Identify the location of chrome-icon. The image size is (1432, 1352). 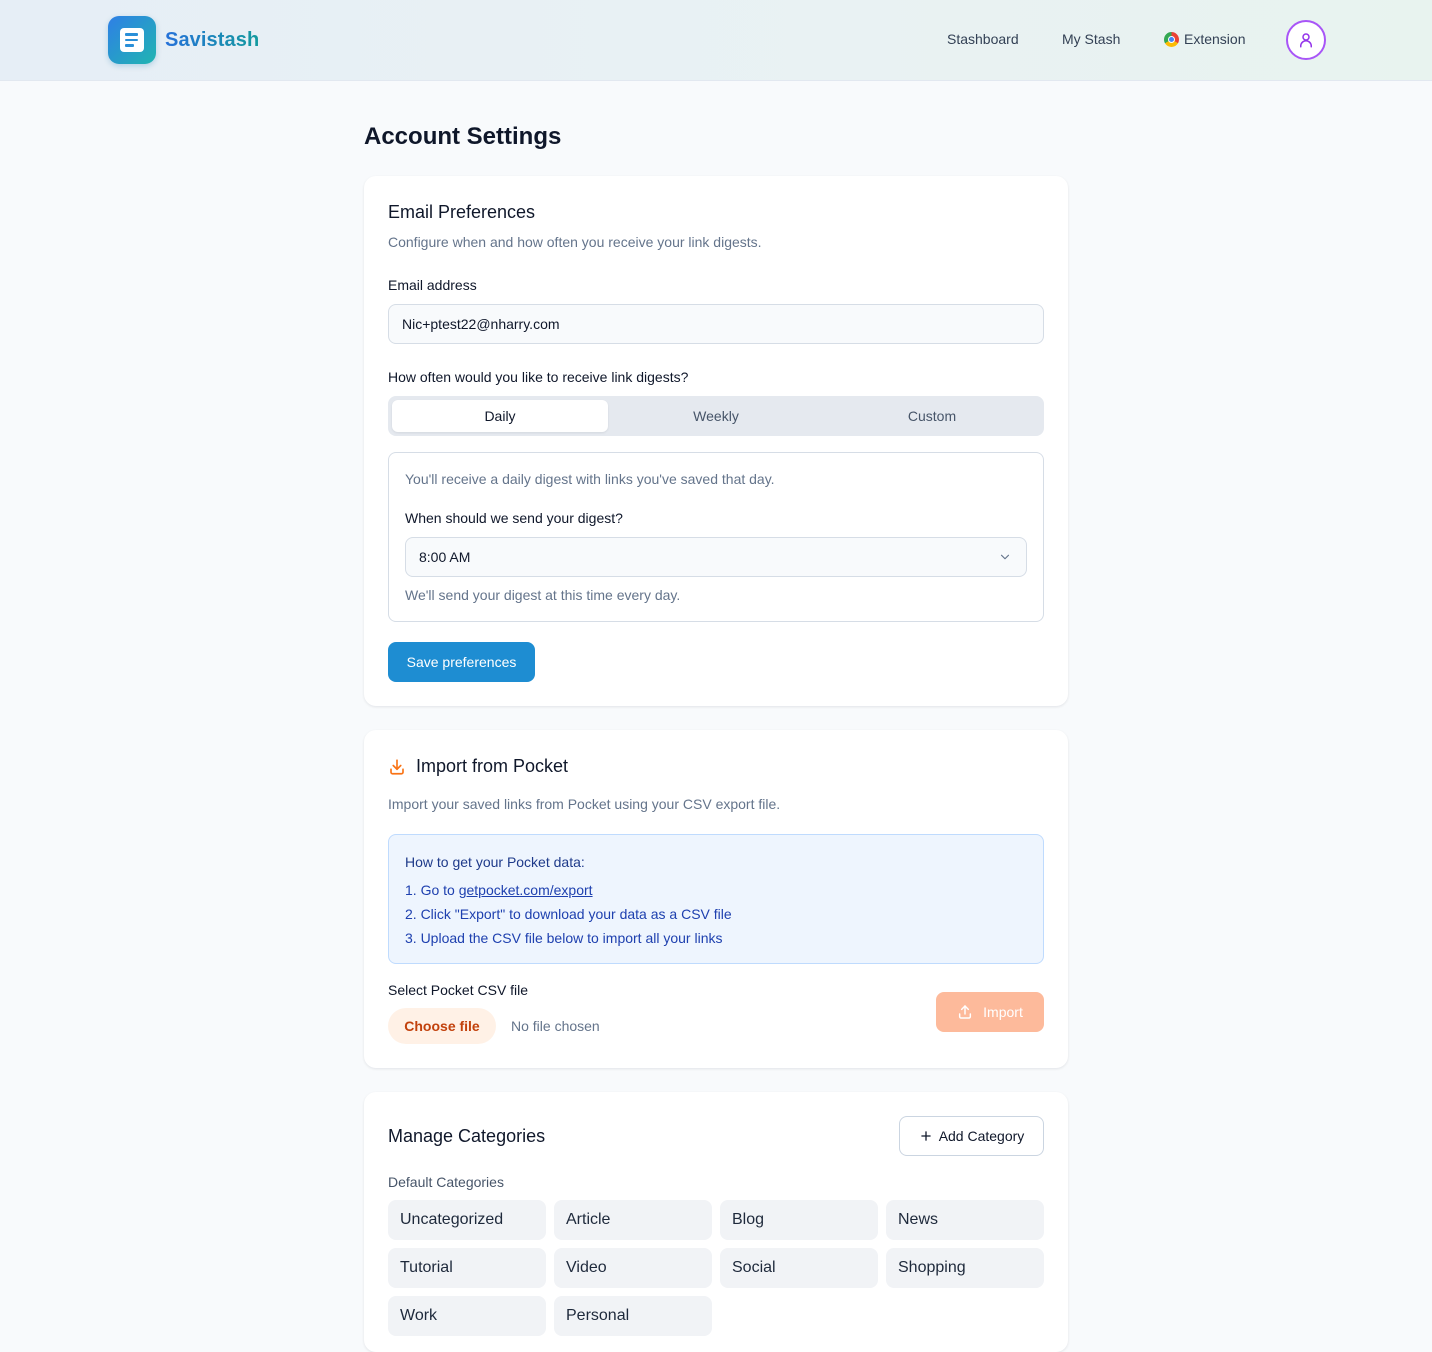
(1171, 39).